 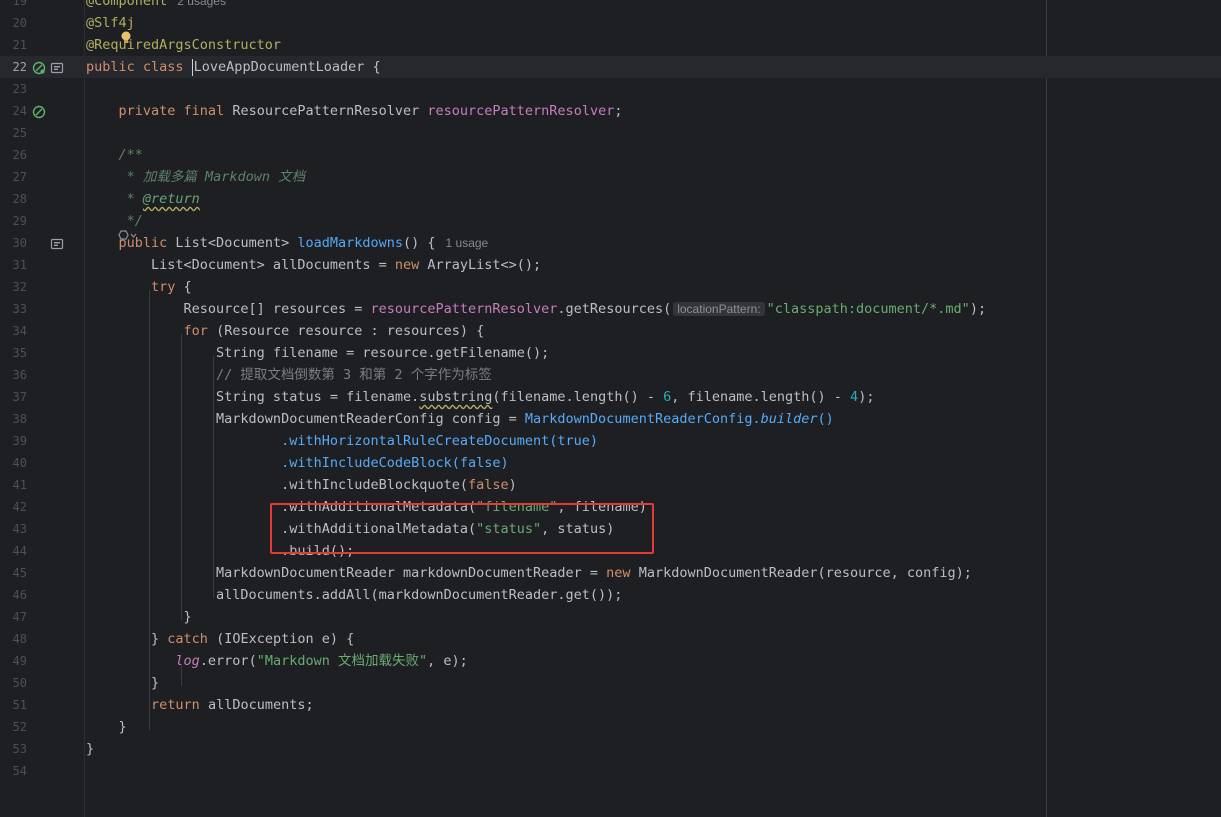 I want to click on code-text: * @return, so click(x=143, y=199).